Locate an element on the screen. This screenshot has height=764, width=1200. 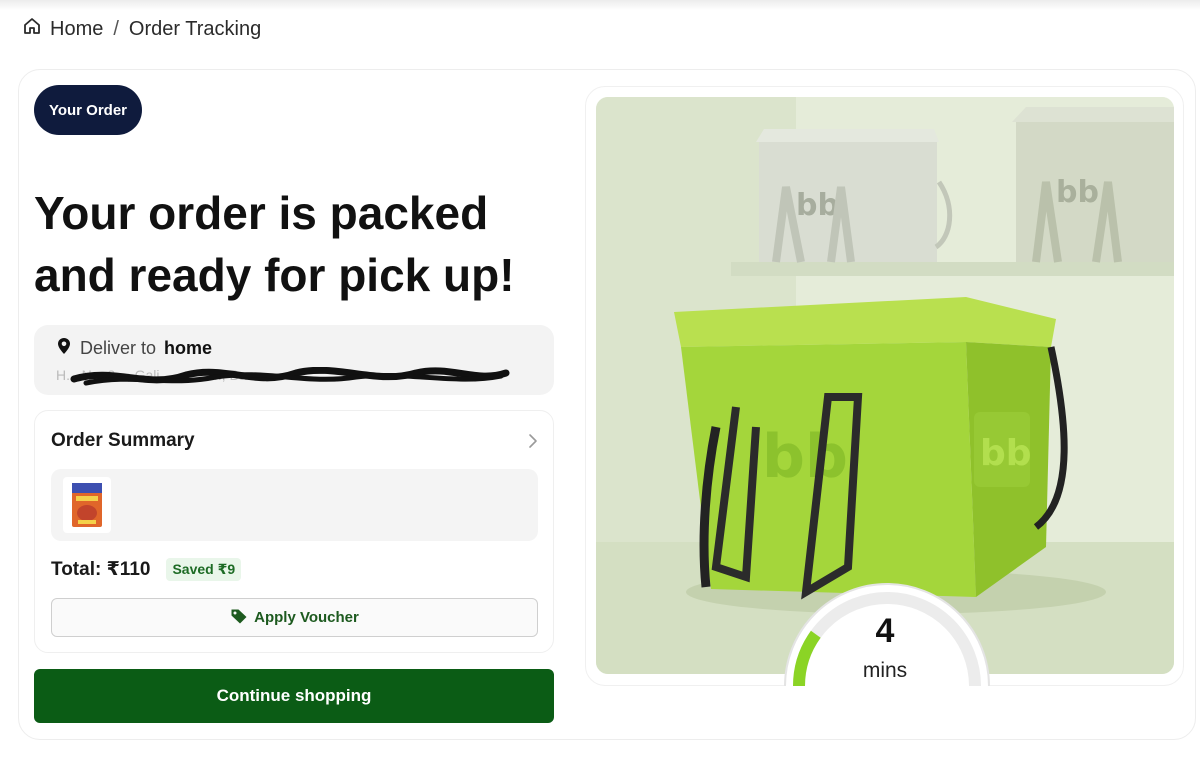
breadcrumb-home-label: Home is located at coordinates (77, 28).